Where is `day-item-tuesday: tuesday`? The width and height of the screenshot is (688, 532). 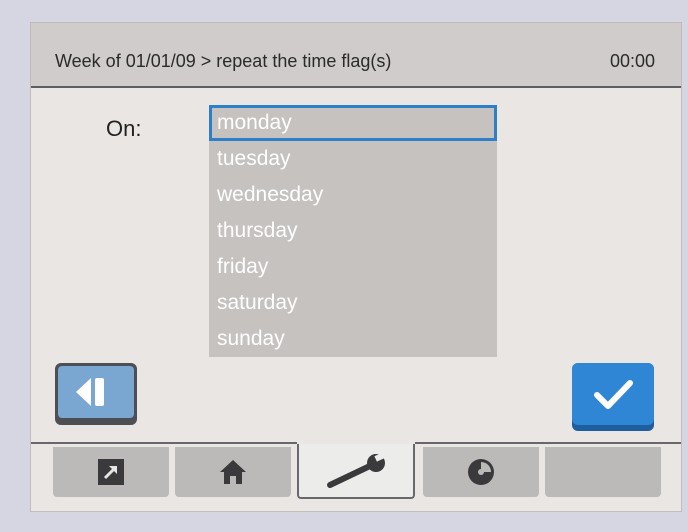 day-item-tuesday: tuesday is located at coordinates (353, 159).